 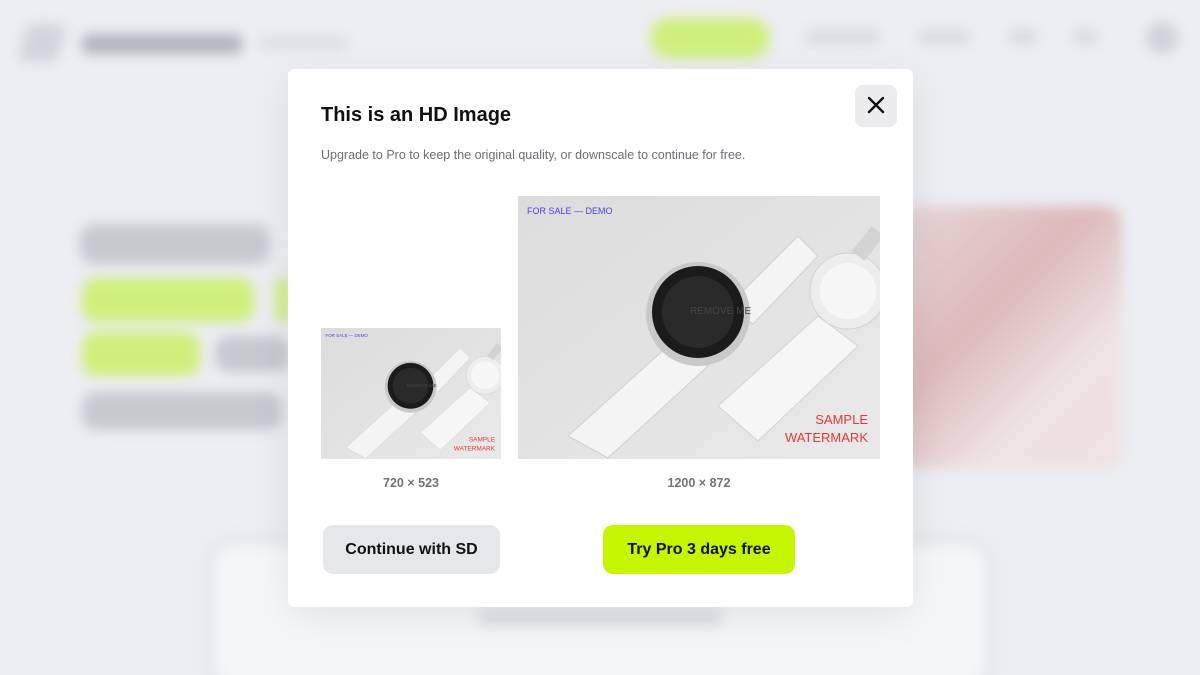 I want to click on hd-size-label: 1200 × 872, so click(x=699, y=483).